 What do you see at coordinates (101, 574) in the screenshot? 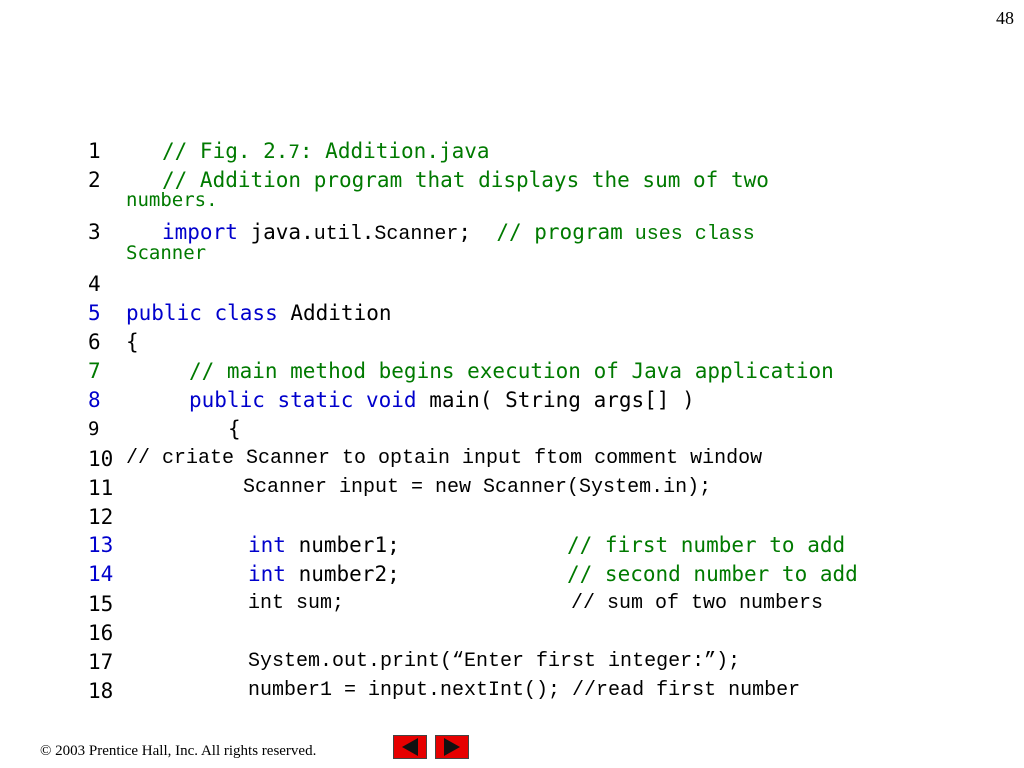
I see `line-number: 14` at bounding box center [101, 574].